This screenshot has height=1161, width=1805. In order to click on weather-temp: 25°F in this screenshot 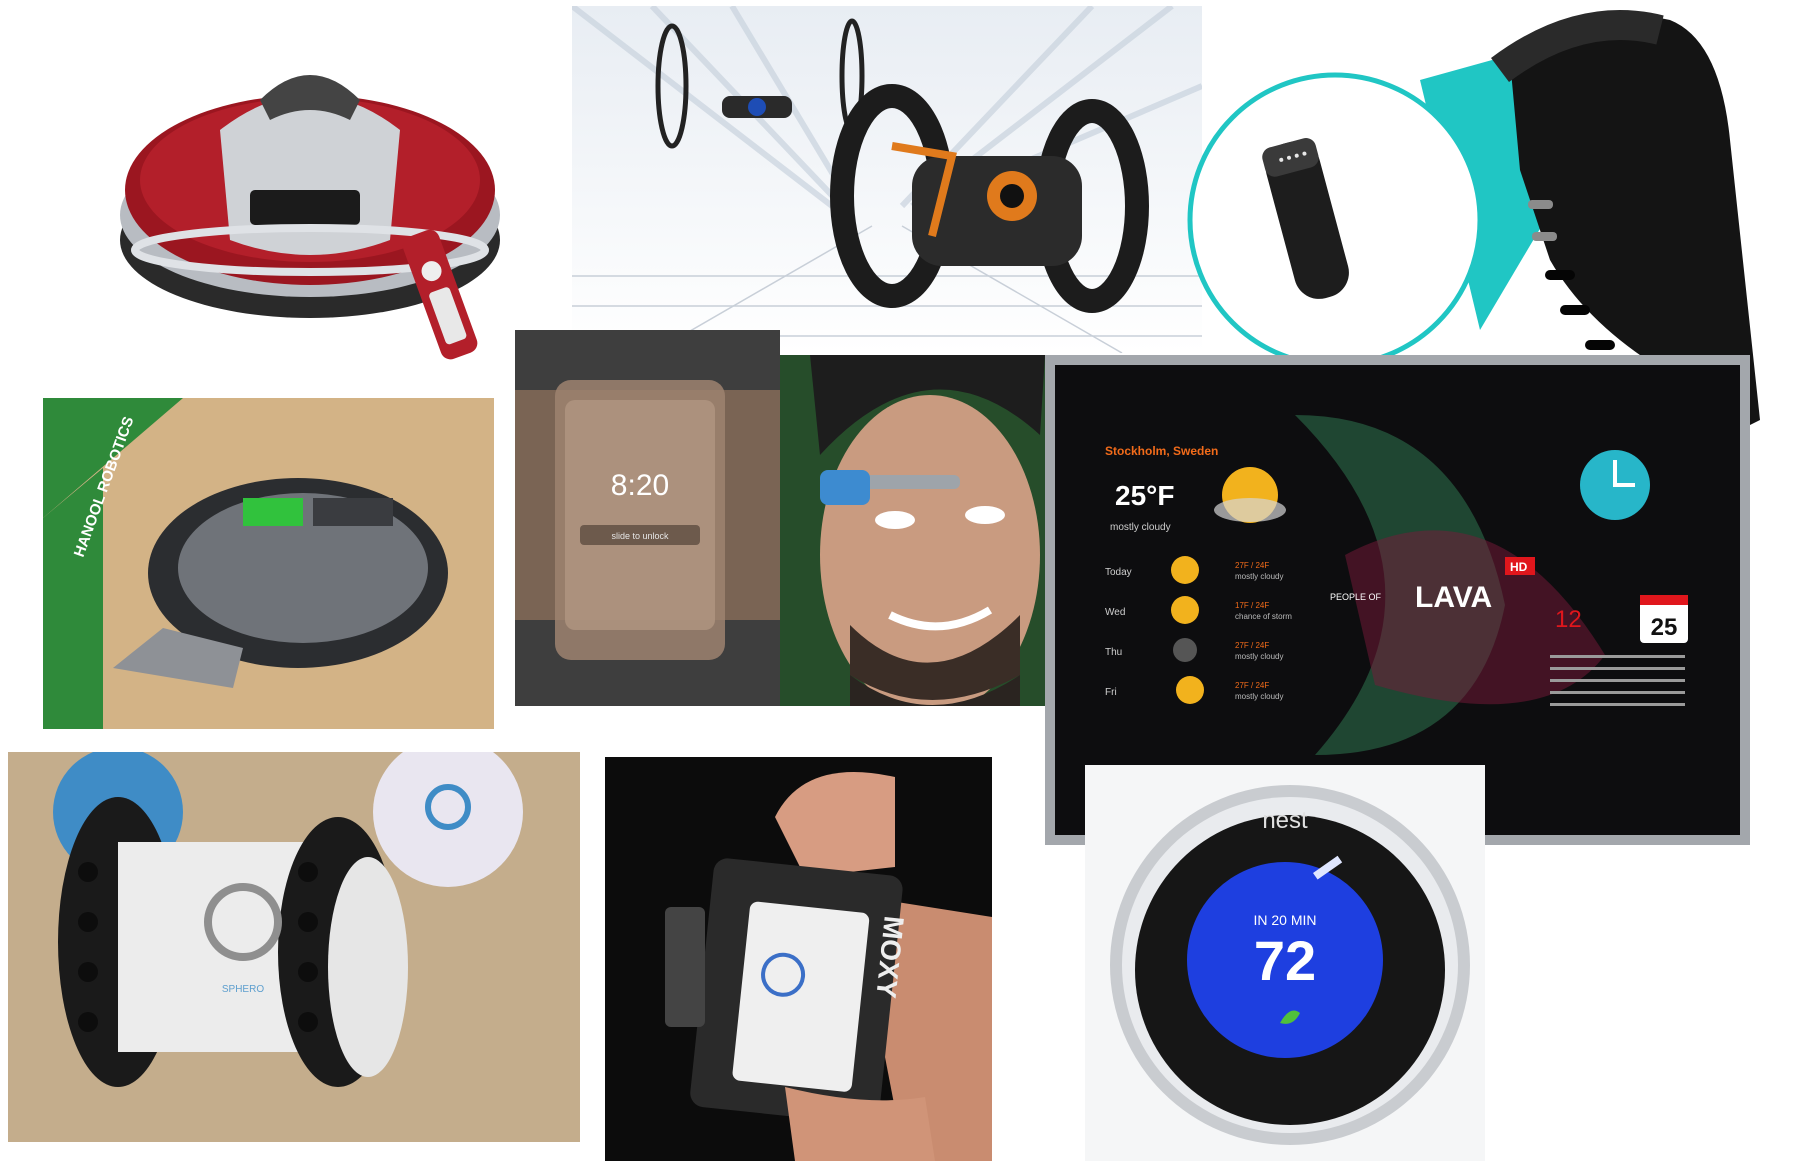, I will do `click(1144, 495)`.